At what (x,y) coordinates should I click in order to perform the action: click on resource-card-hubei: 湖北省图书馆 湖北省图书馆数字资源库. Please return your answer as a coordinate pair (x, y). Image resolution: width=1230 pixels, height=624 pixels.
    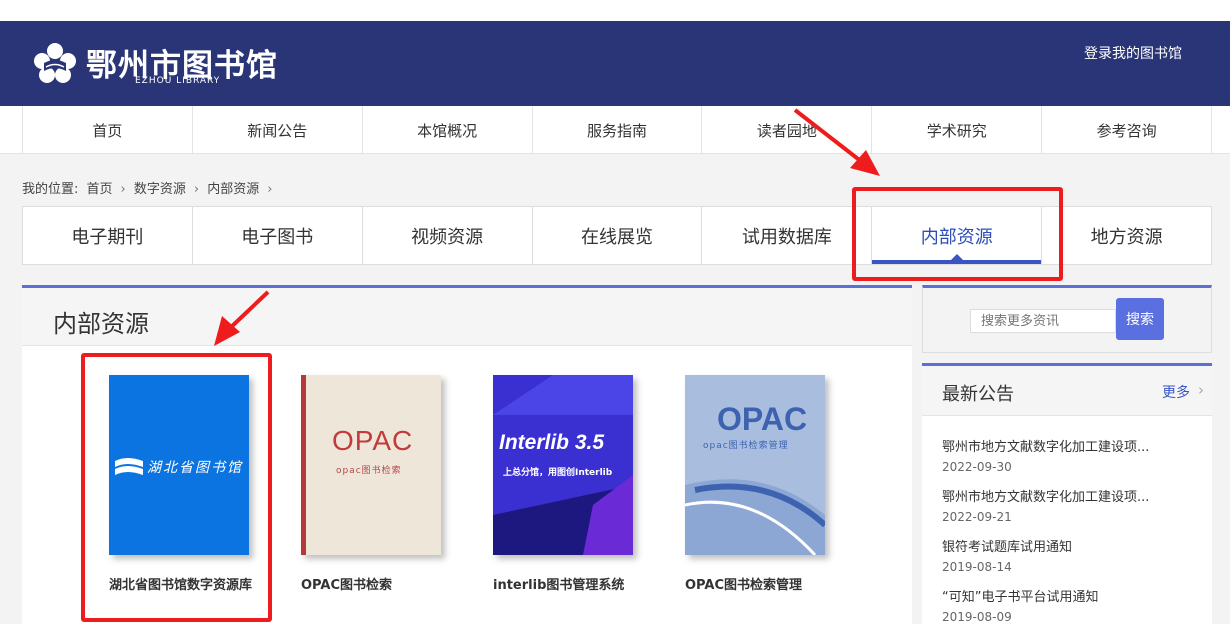
    Looking at the image, I should click on (194, 487).